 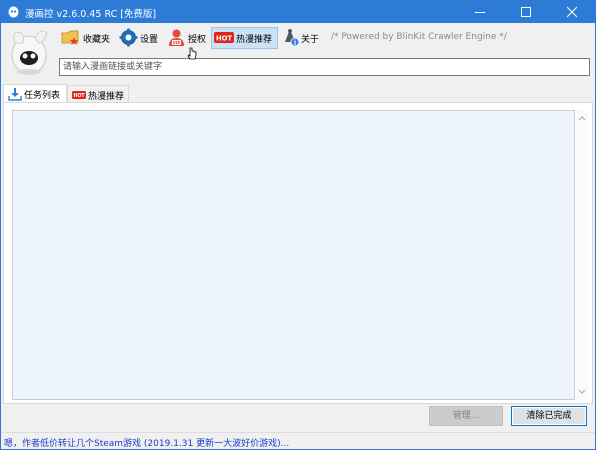 What do you see at coordinates (549, 416) in the screenshot?
I see `clear-completed-button: 清除已完成` at bounding box center [549, 416].